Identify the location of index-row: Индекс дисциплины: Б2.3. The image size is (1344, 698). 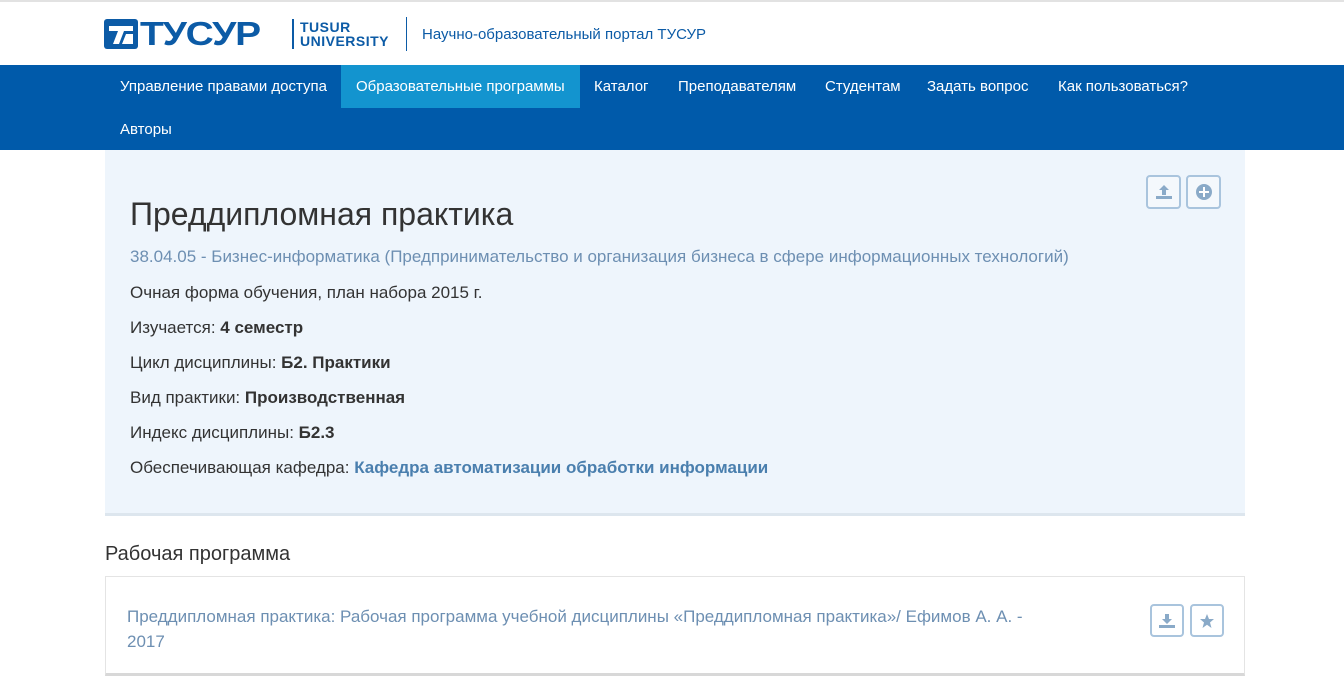
(232, 433).